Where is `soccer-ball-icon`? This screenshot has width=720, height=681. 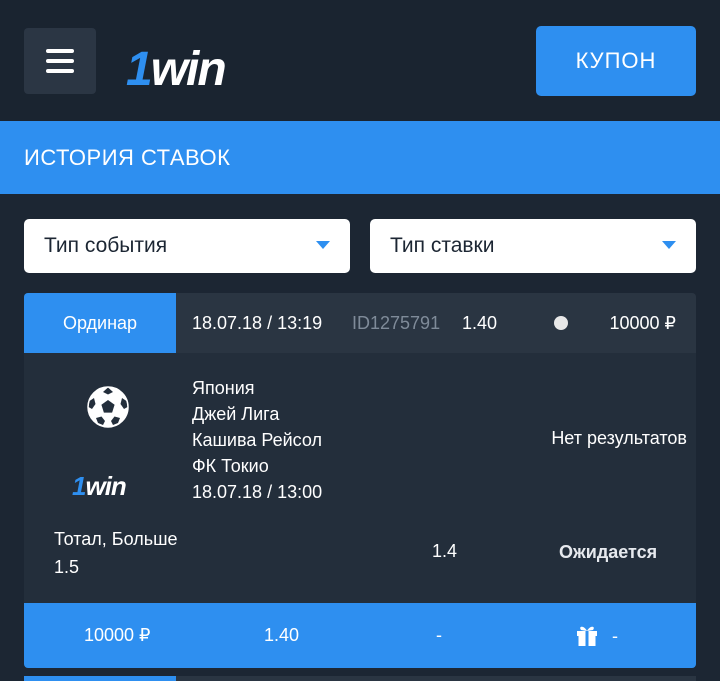 soccer-ball-icon is located at coordinates (108, 407).